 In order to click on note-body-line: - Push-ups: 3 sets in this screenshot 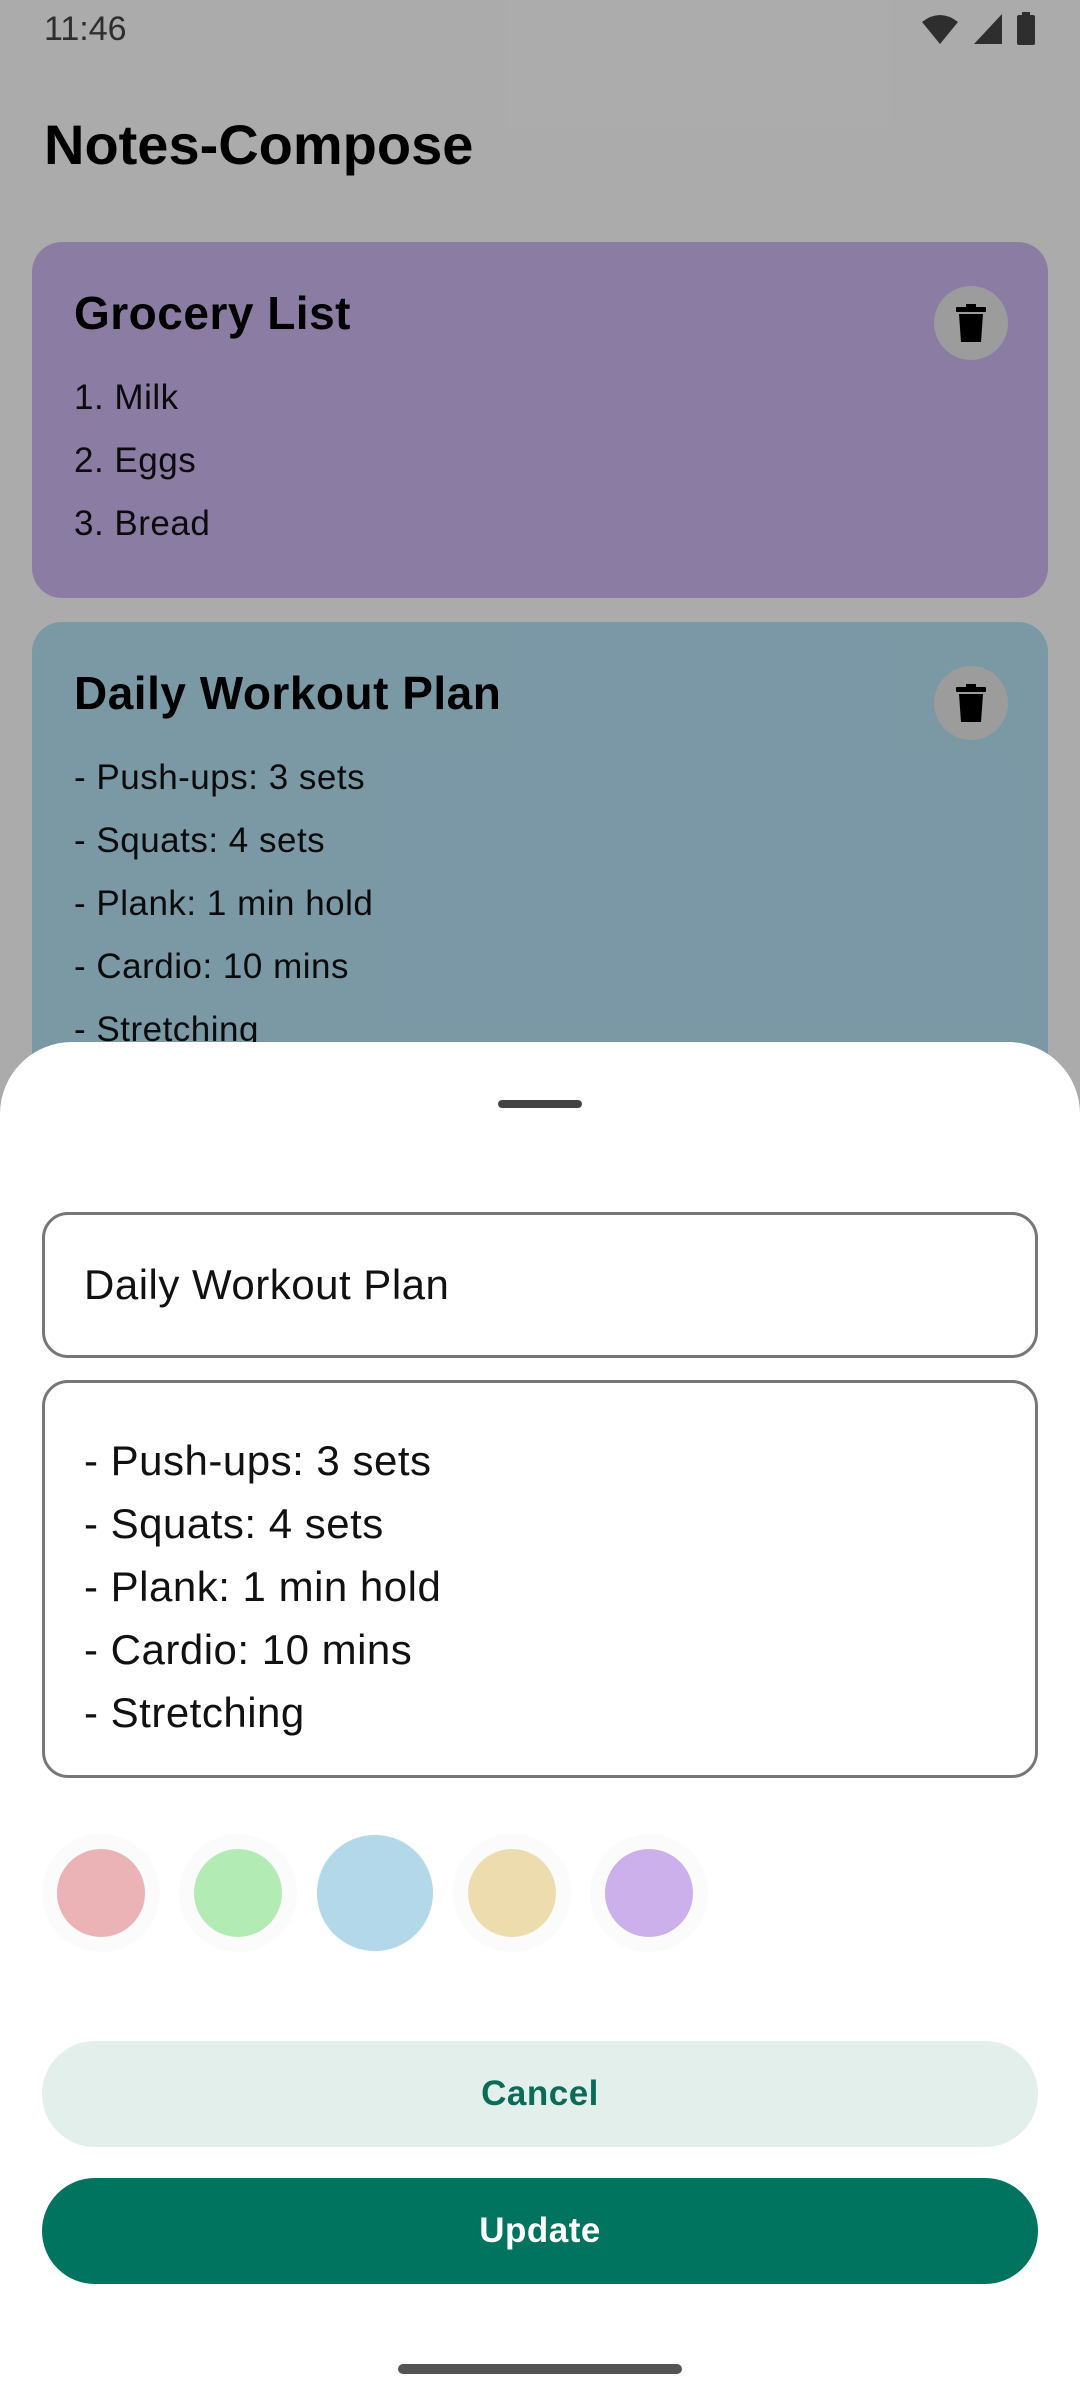, I will do `click(258, 1460)`.